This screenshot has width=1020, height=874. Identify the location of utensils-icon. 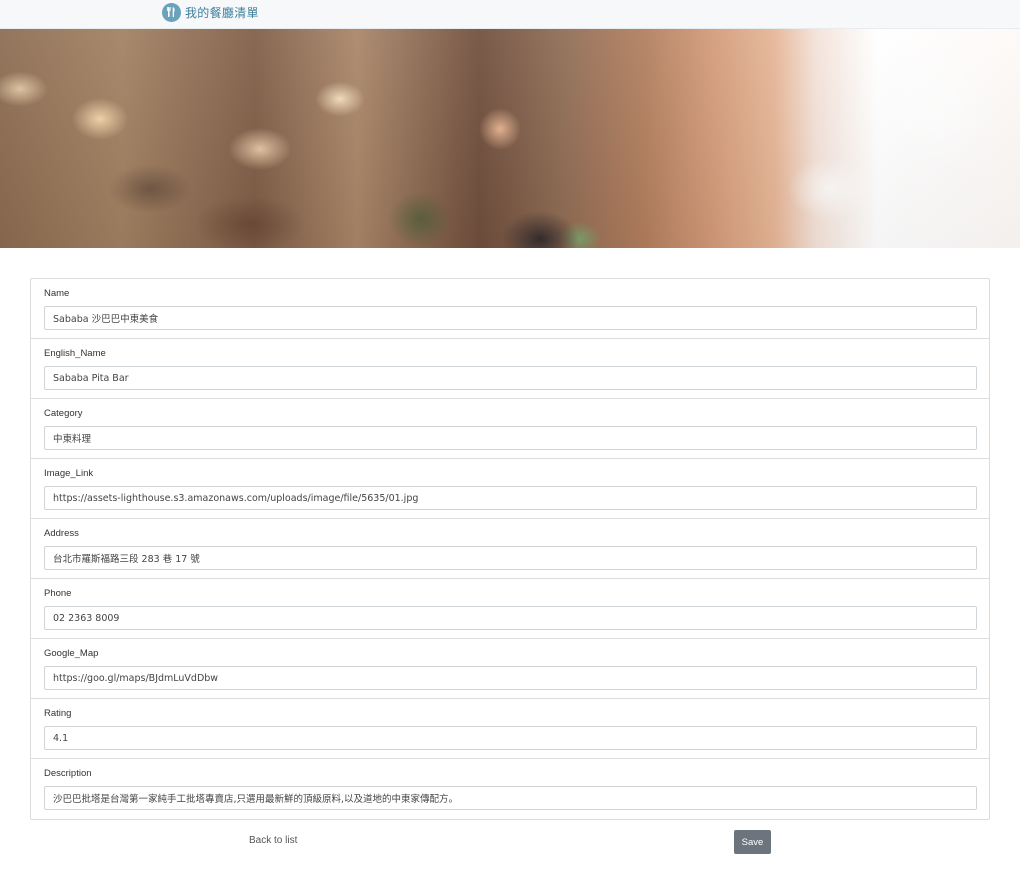
(171, 12).